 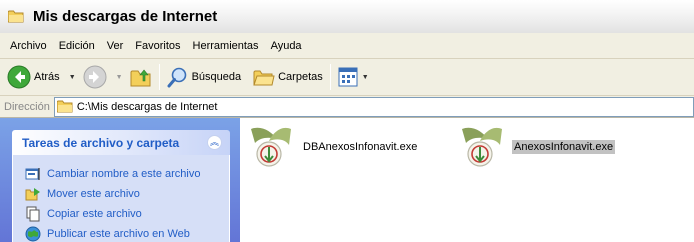 I want to click on task-publish-web: Publicar este archivo en Web, so click(x=127, y=233).